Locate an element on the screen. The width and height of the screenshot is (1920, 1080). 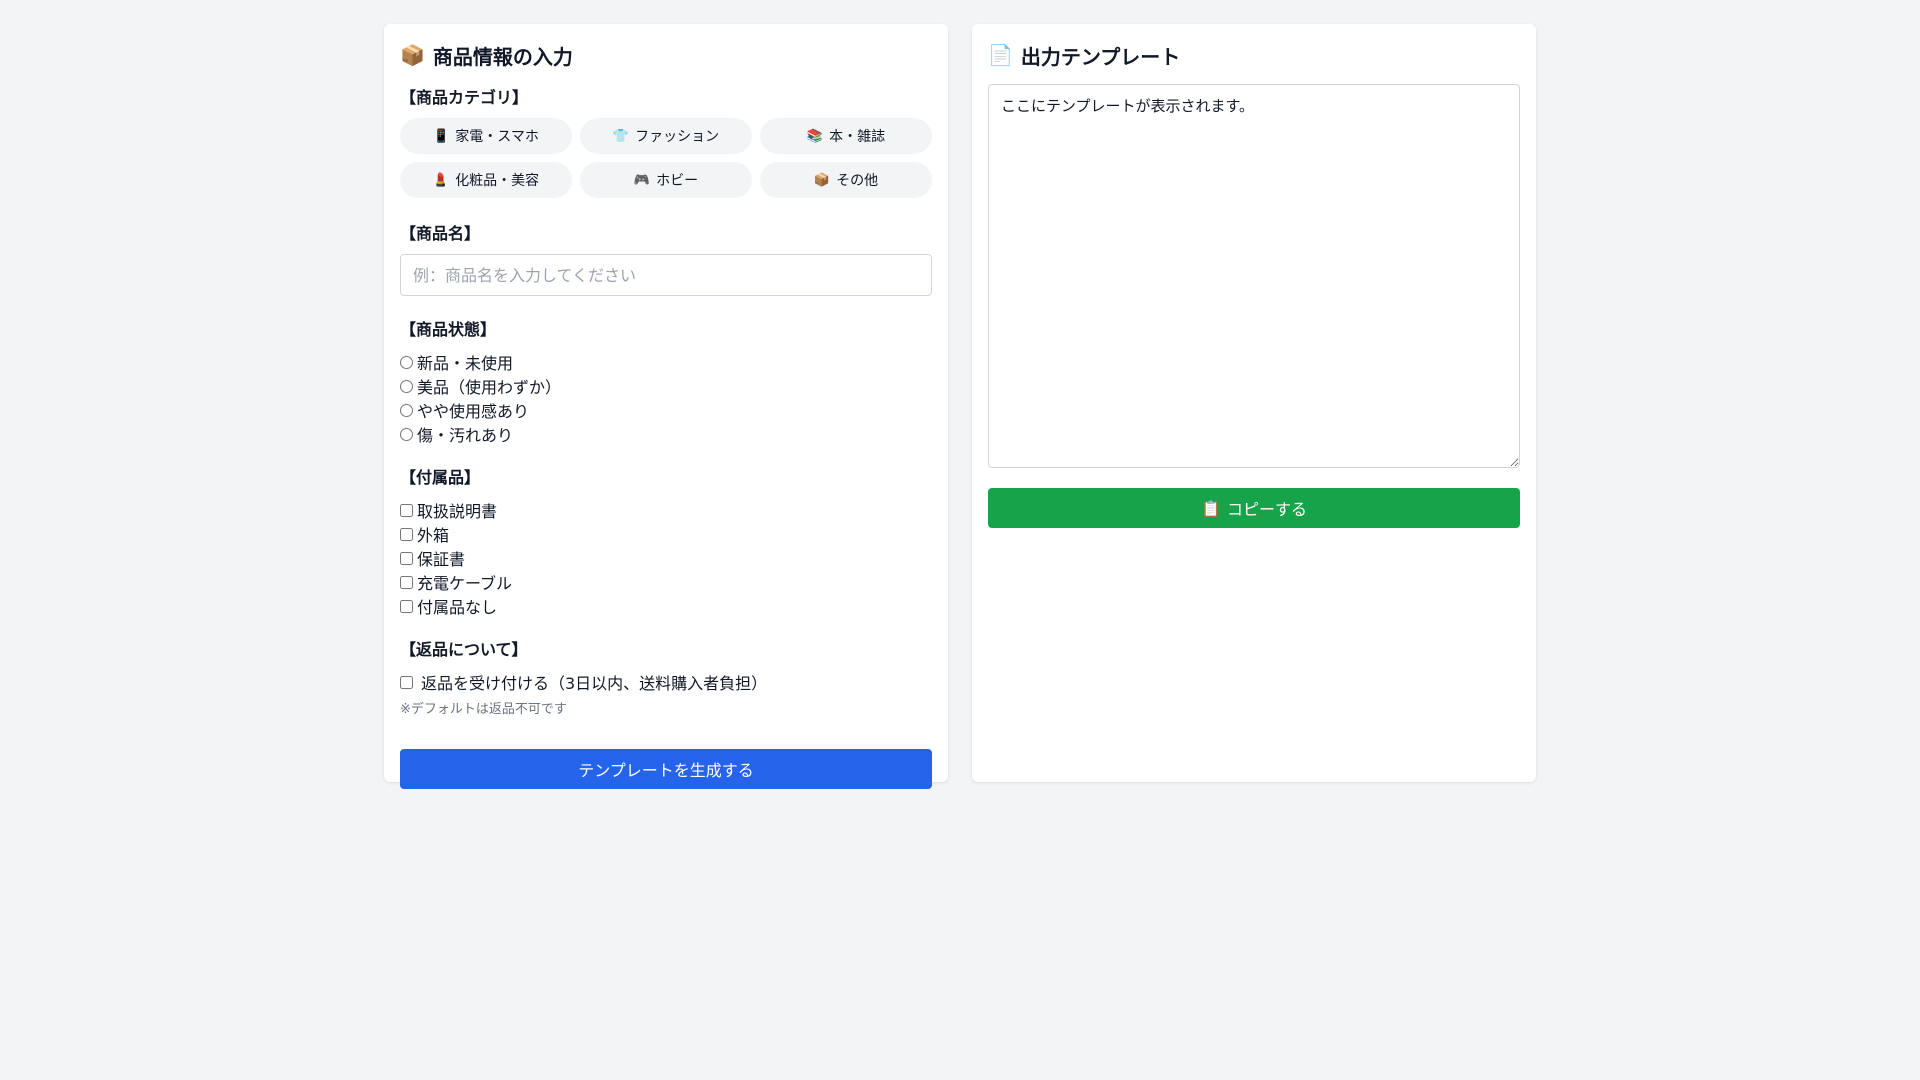
condition-option-label: 美品（使用わずか） is located at coordinates (489, 387).